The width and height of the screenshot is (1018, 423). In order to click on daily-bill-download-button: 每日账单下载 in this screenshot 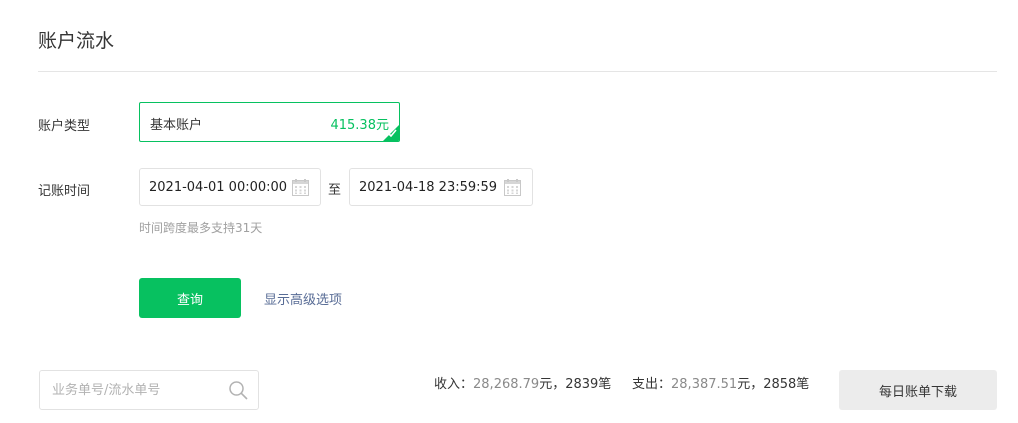, I will do `click(918, 390)`.